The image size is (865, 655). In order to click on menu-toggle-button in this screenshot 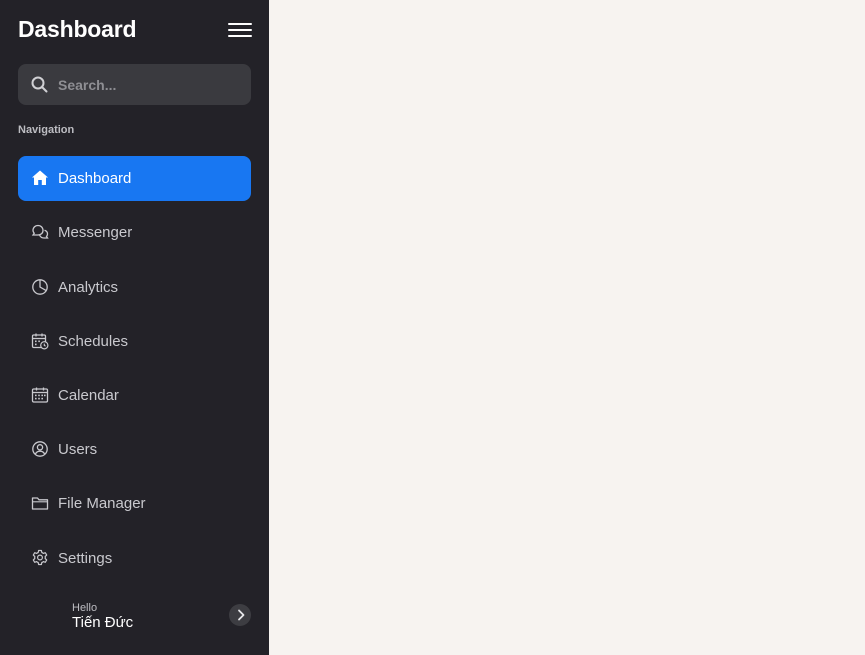, I will do `click(240, 30)`.